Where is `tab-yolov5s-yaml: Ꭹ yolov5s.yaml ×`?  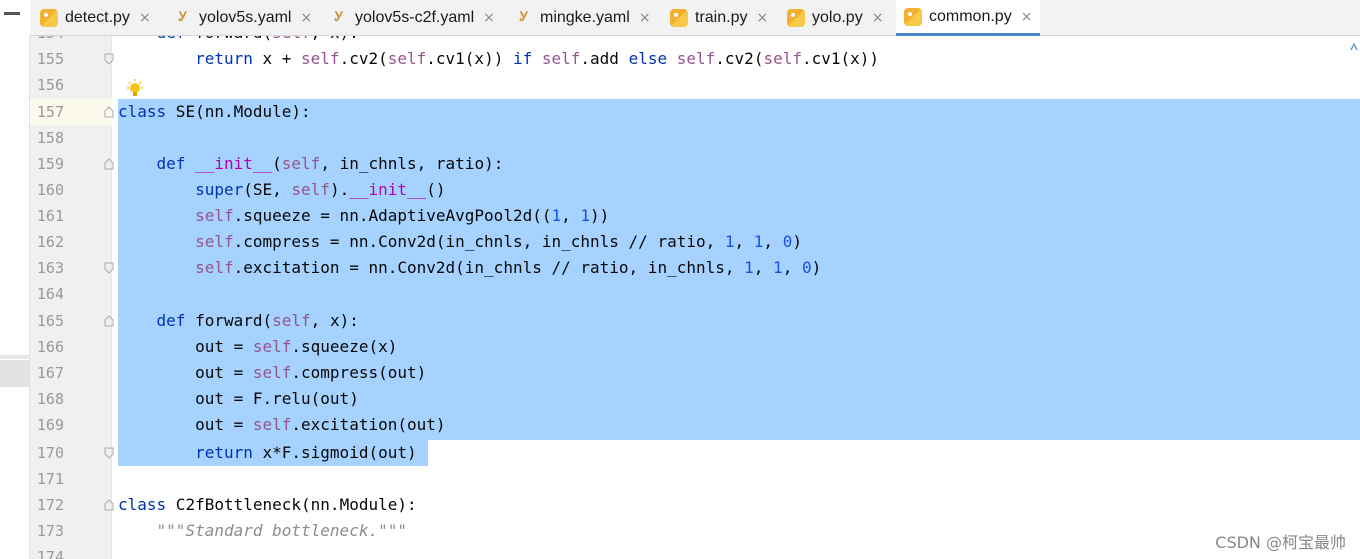
tab-yolov5s-yaml: Ꭹ yolov5s.yaml × is located at coordinates (243, 18).